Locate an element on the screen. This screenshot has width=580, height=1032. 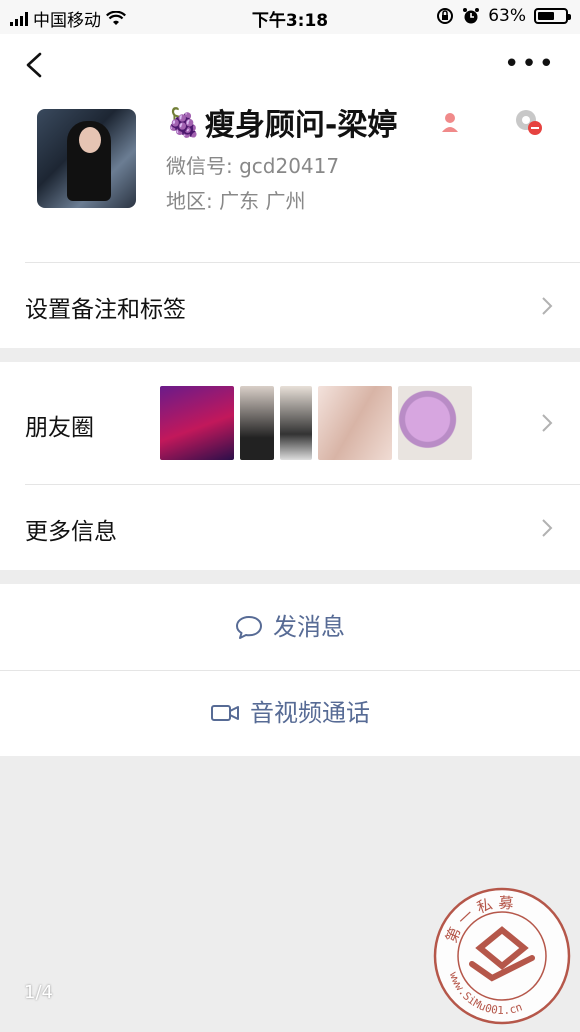
profile-name: 瘦身顾问-梁婷 is located at coordinates (301, 125).